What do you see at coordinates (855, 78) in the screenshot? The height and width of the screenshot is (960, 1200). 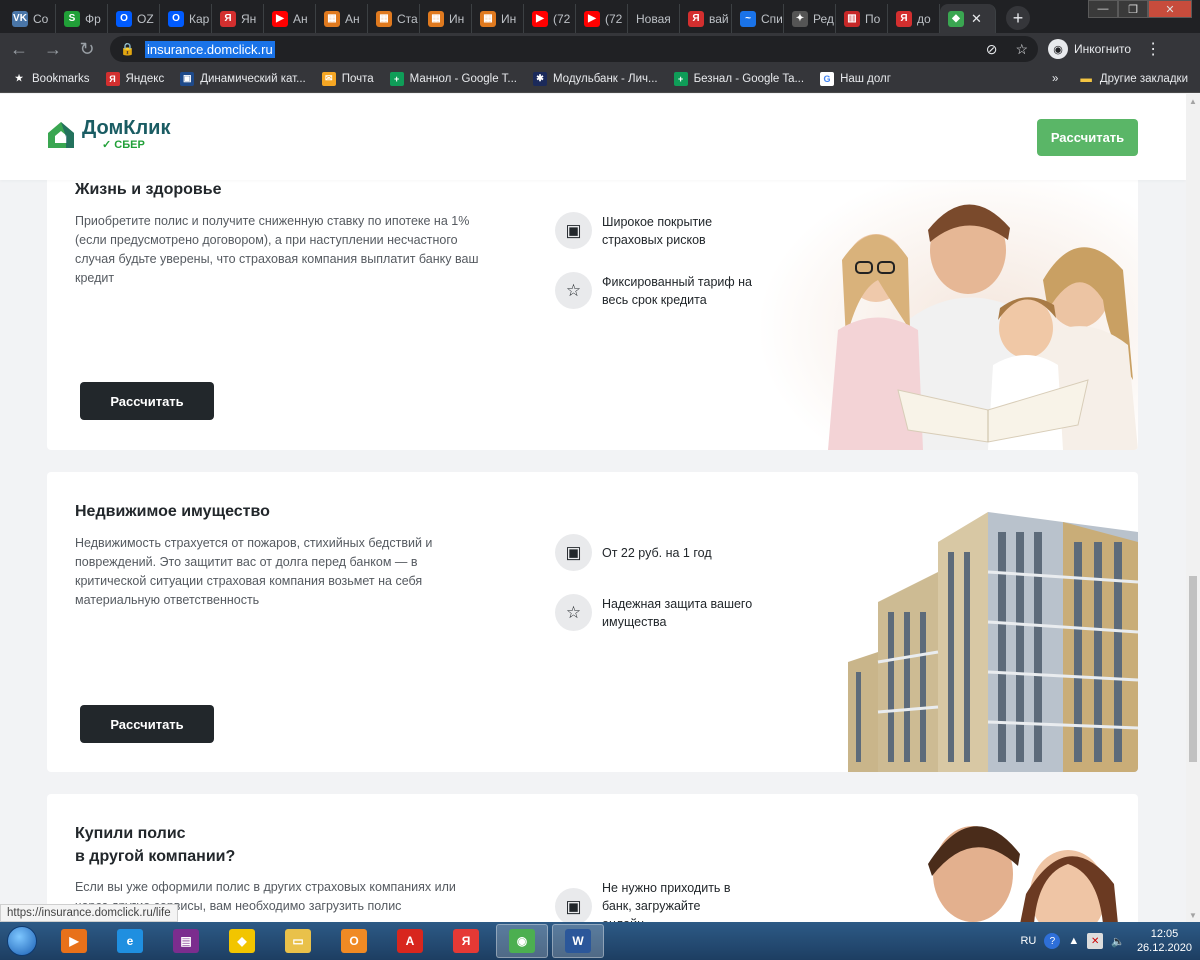 I see `bookmark-item: G Наш долг` at bounding box center [855, 78].